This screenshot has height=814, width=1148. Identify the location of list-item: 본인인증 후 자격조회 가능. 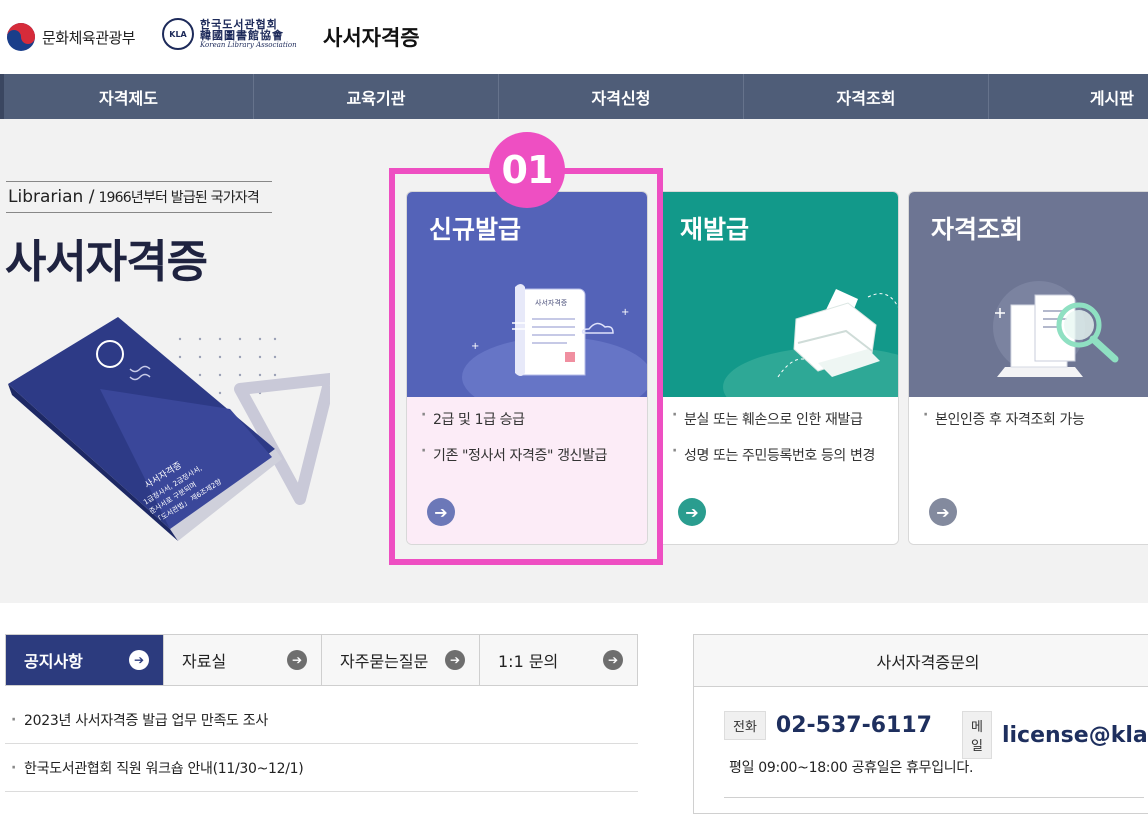
(1035, 418).